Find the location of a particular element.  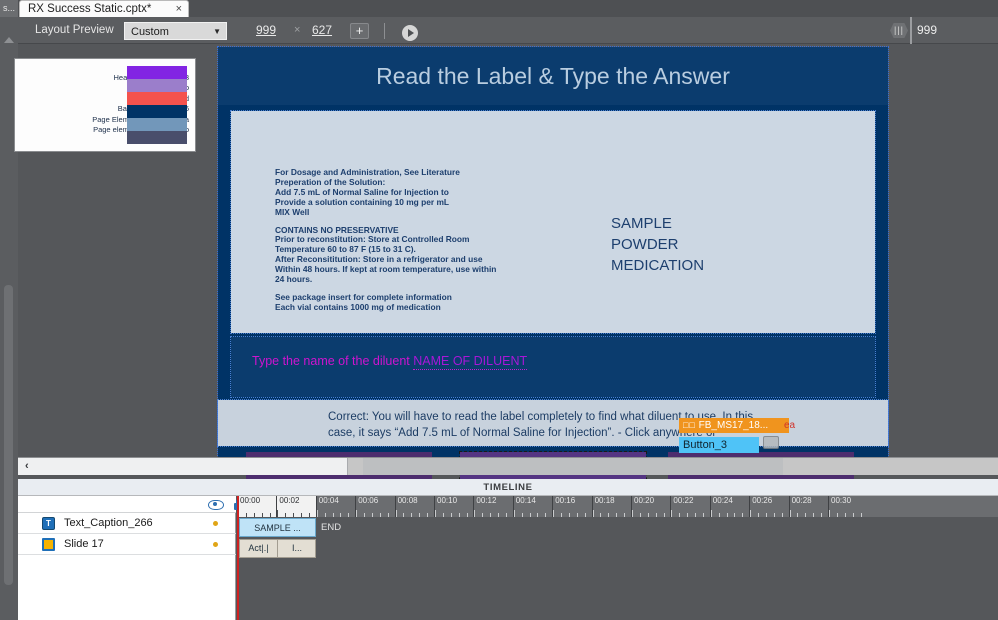

ruler-tick-label: 00:10 is located at coordinates (447, 500).